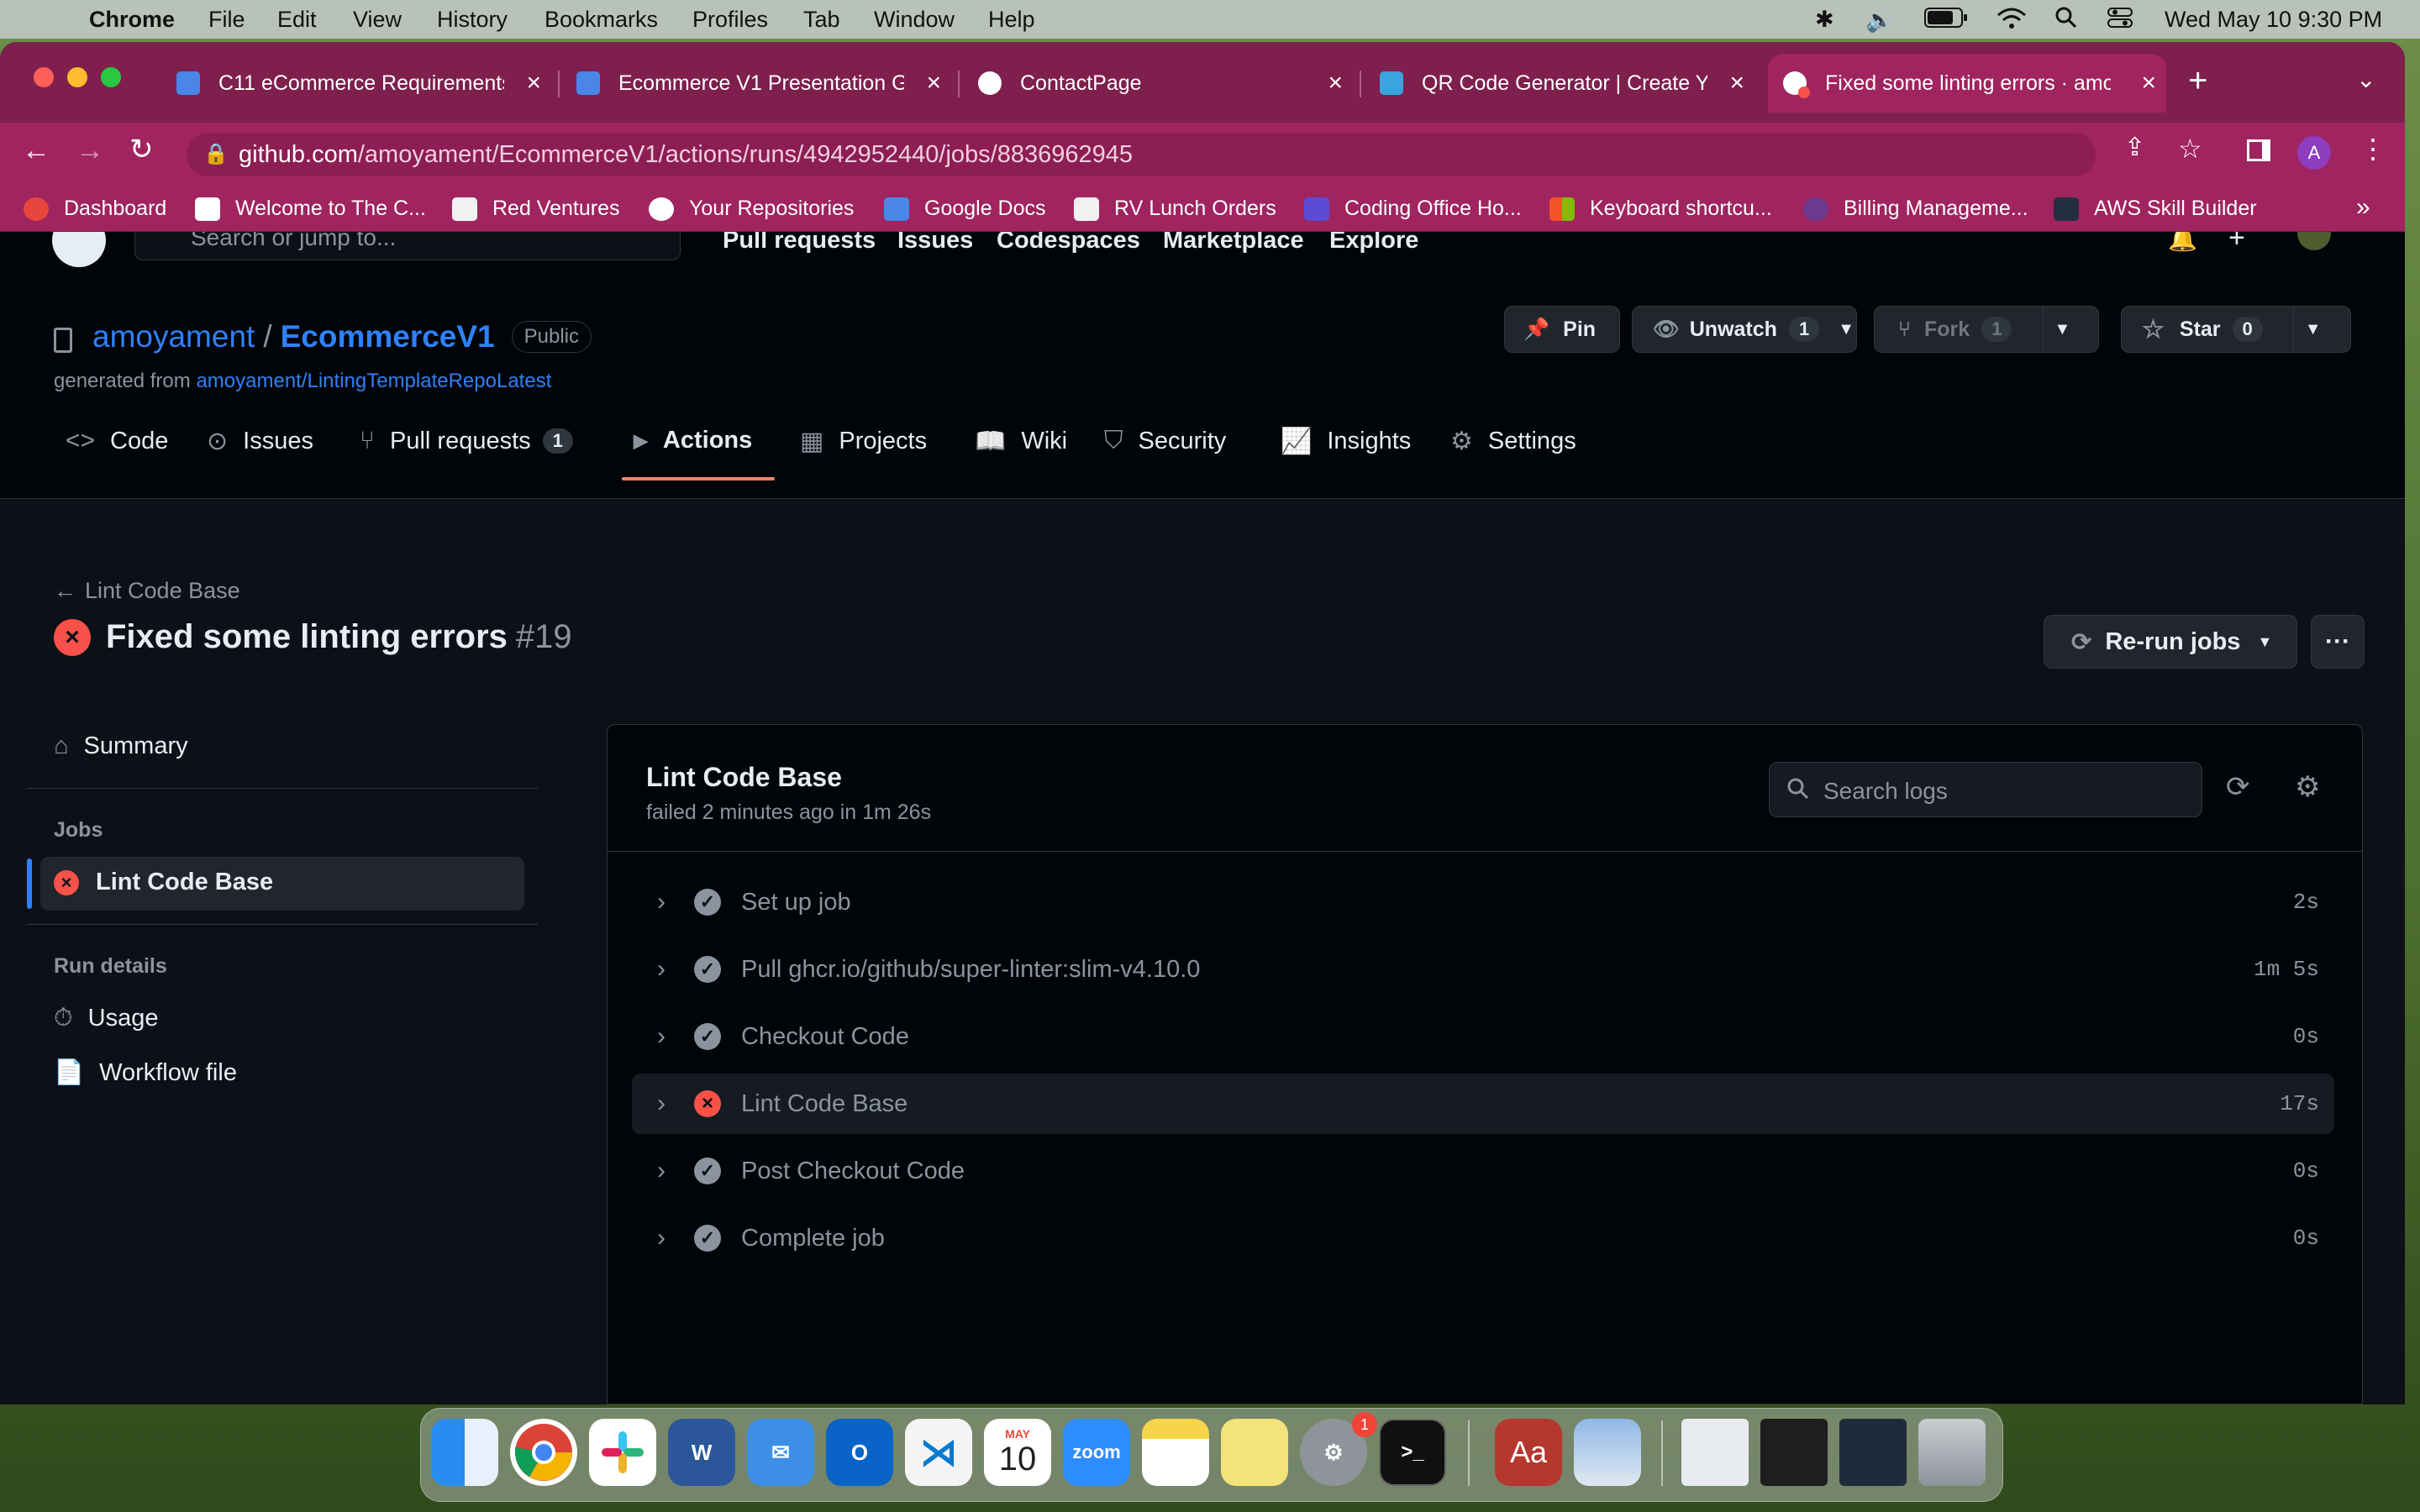  Describe the element at coordinates (730, 20) in the screenshot. I see `menu-profiles: Profiles` at that location.